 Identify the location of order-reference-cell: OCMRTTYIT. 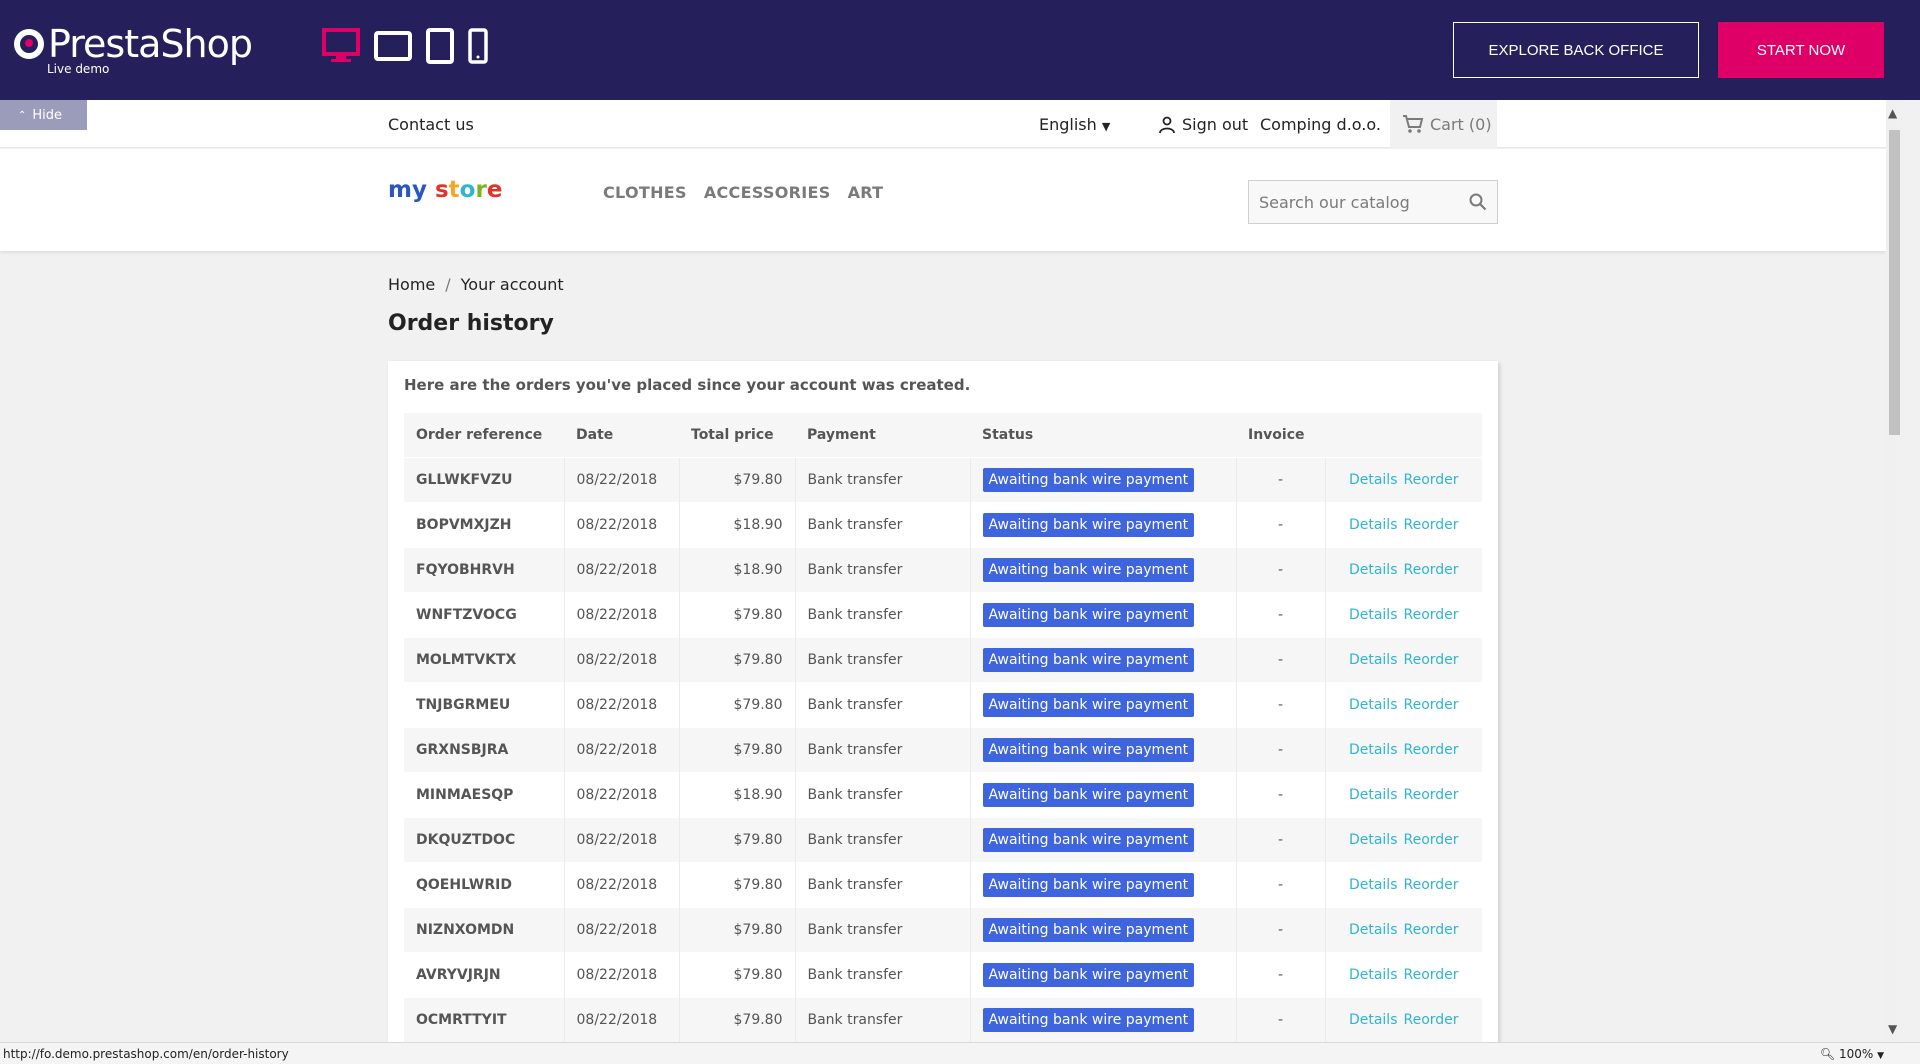
(484, 1019).